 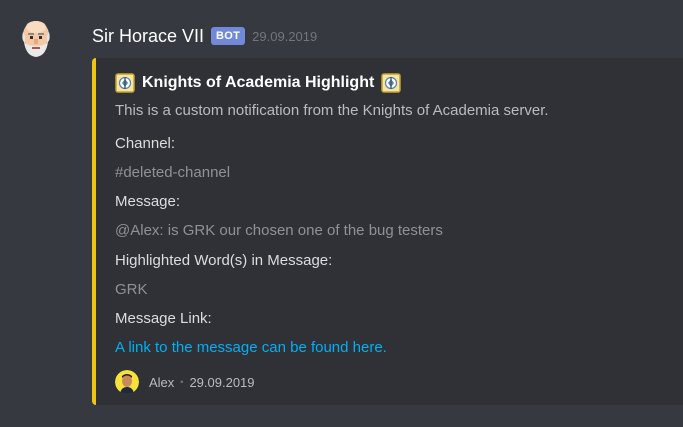 What do you see at coordinates (148, 201) in the screenshot?
I see `field-name-message: Message:` at bounding box center [148, 201].